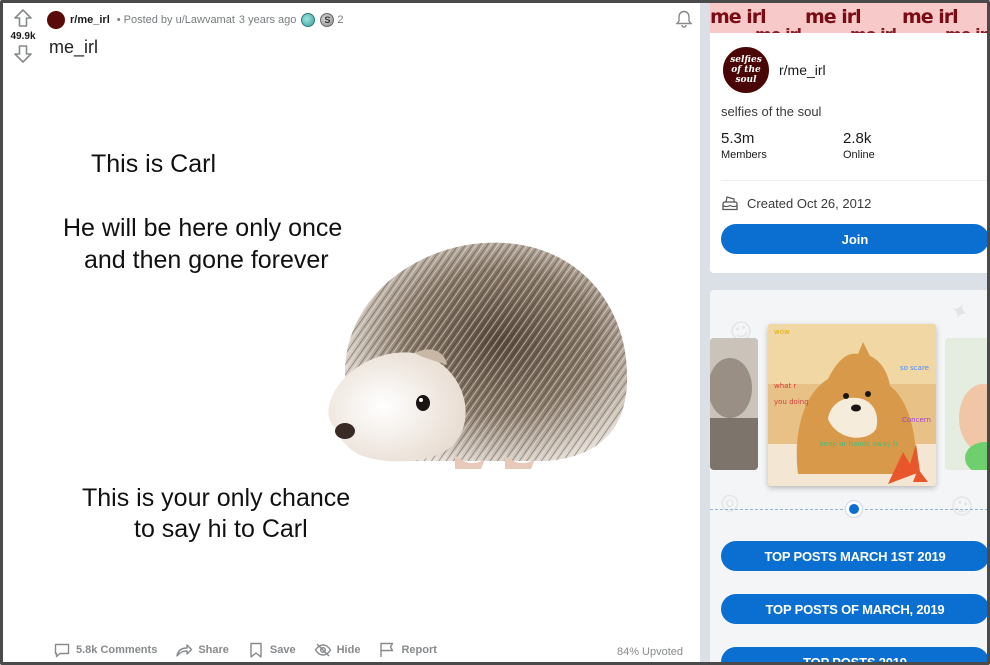 Image resolution: width=990 pixels, height=665 pixels. Describe the element at coordinates (729, 502) in the screenshot. I see `background-pattern: ◎` at that location.